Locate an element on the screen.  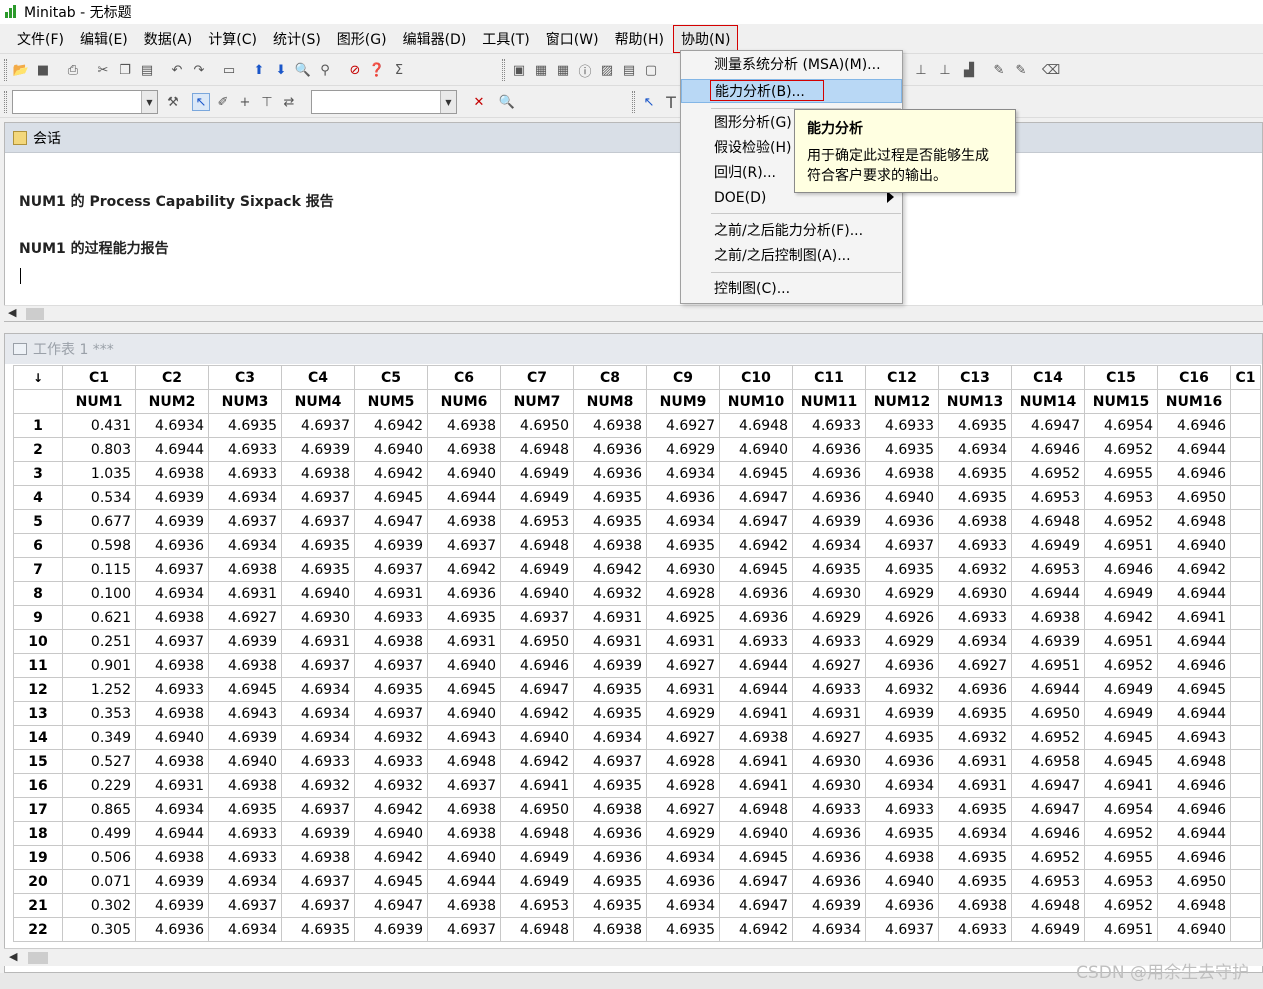
column-id-header: C5 is located at coordinates (391, 377).